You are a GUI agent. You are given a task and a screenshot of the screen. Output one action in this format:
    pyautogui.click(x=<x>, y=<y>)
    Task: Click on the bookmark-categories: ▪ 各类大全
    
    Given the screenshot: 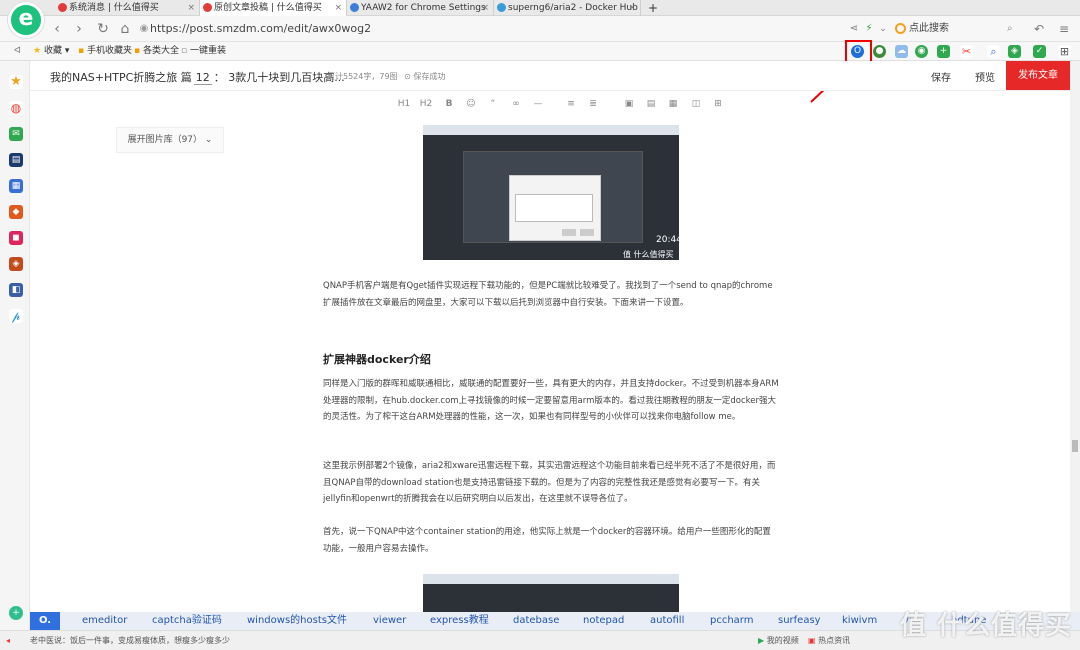 What is the action you would take?
    pyautogui.click(x=156, y=51)
    